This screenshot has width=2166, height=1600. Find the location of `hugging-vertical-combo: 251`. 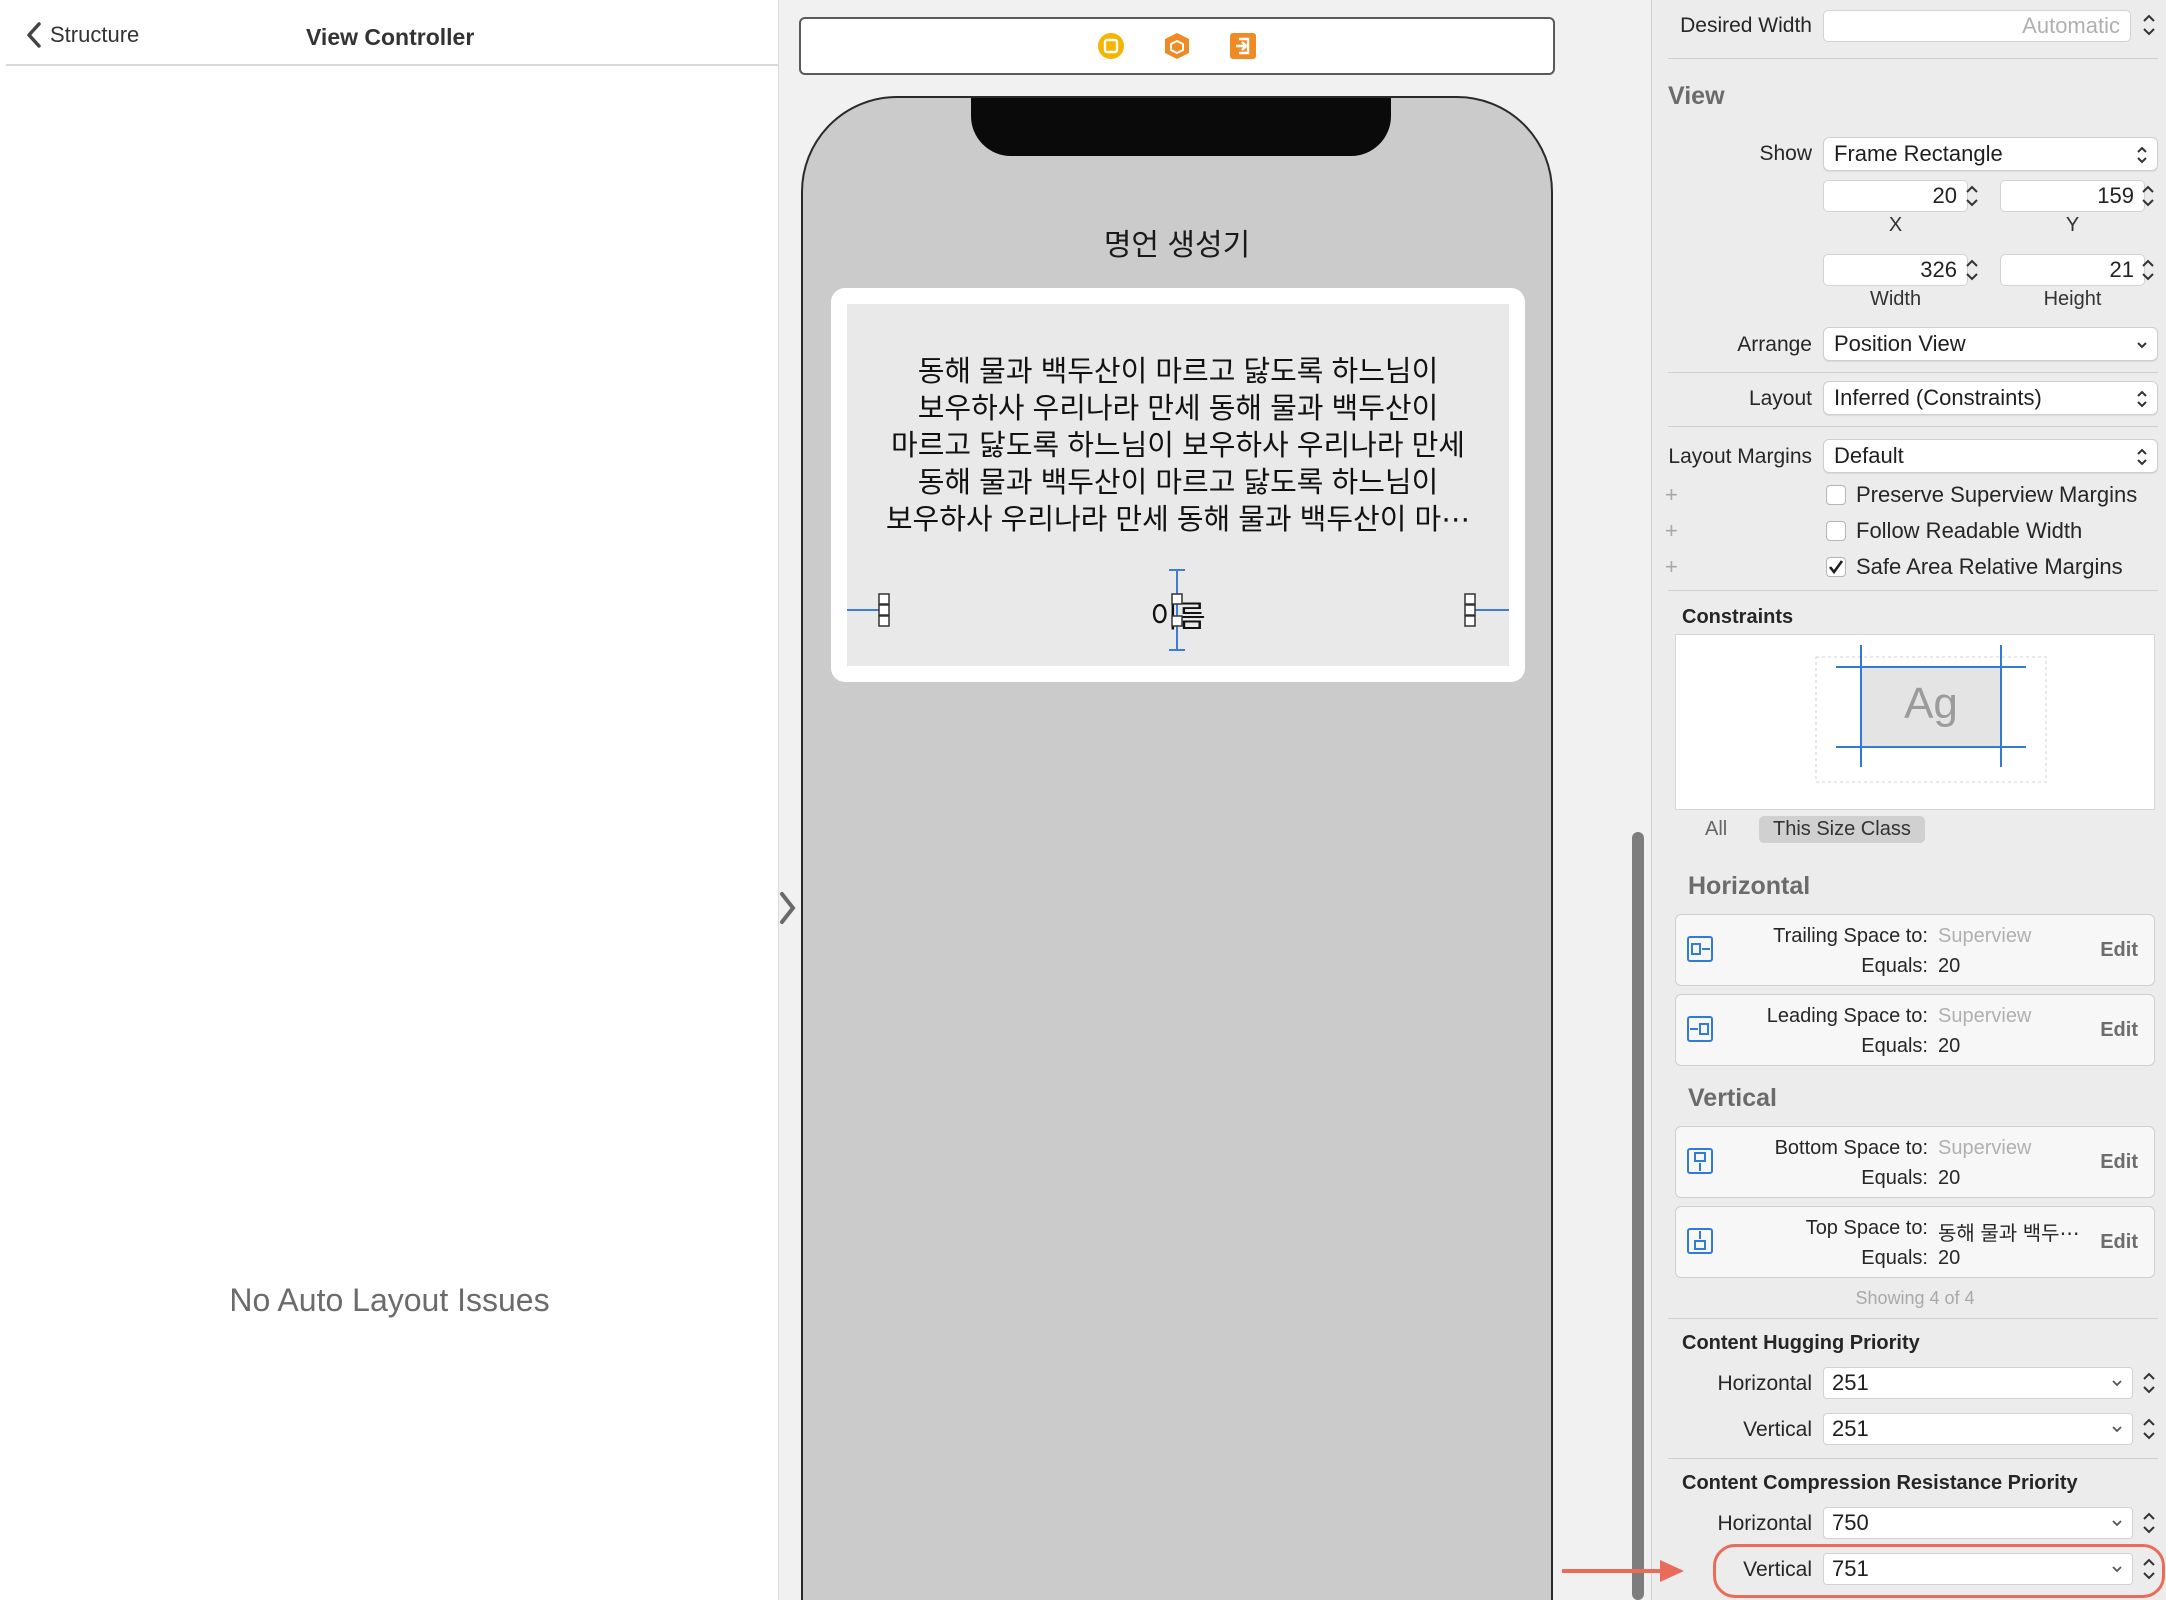

hugging-vertical-combo: 251 is located at coordinates (1978, 1429).